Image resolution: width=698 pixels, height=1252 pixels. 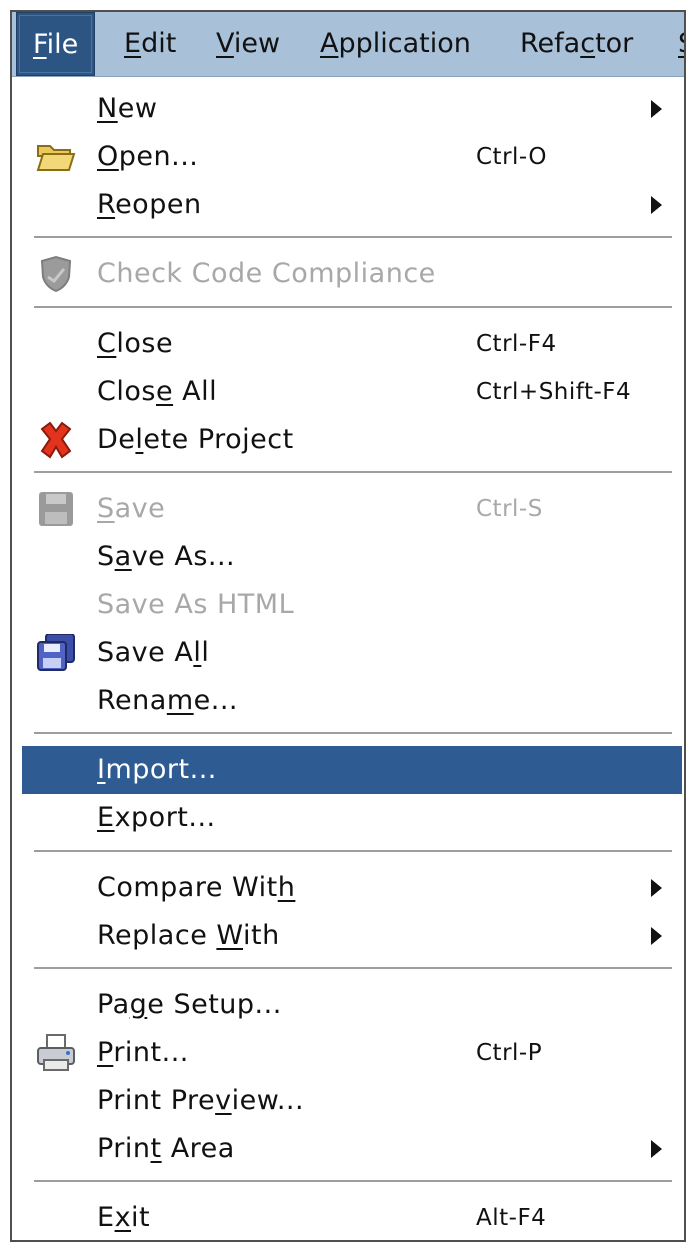 What do you see at coordinates (195, 439) in the screenshot?
I see `menu-item-label: Delete Project` at bounding box center [195, 439].